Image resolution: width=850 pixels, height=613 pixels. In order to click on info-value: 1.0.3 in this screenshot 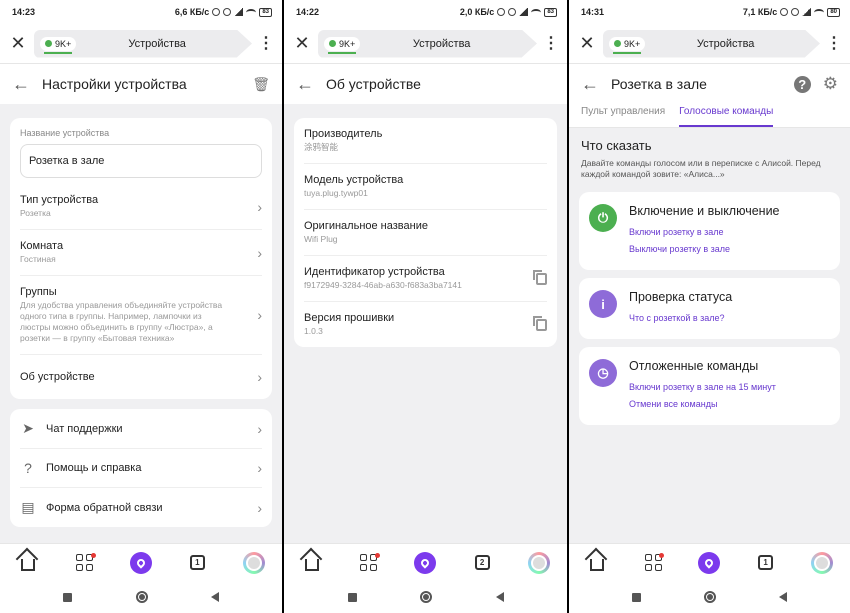, I will do `click(313, 331)`.